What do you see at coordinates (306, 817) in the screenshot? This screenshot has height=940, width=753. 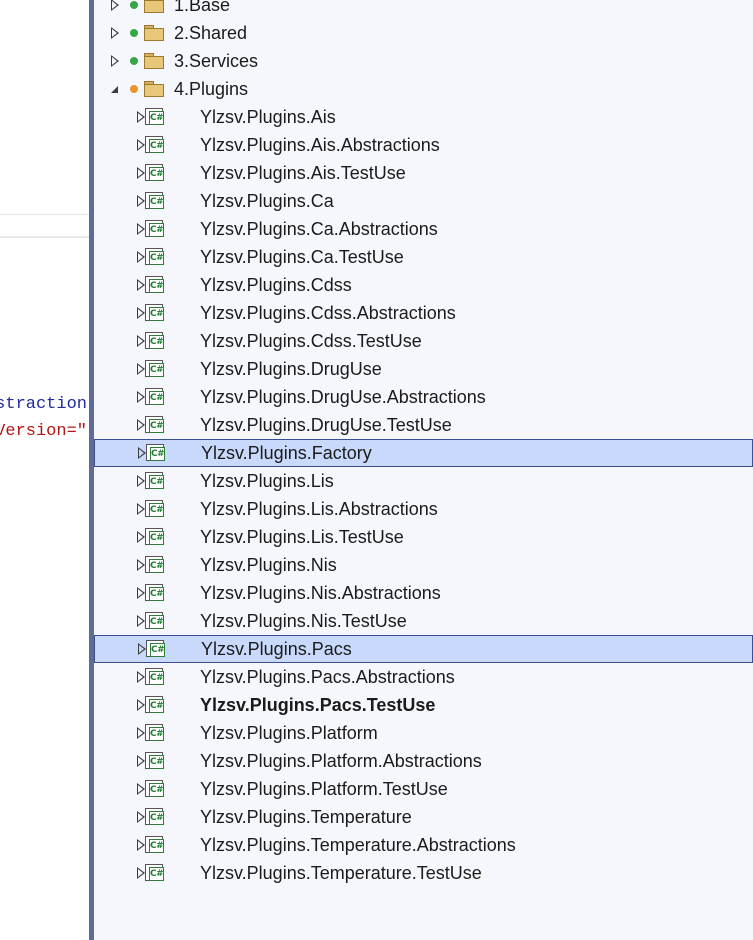 I see `tree-item-label: Ylzsv.Plugins.Temperature` at bounding box center [306, 817].